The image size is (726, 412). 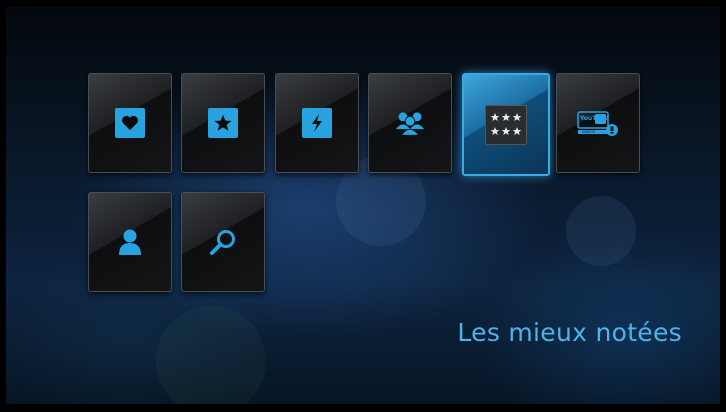 I want to click on star-icon, so click(x=223, y=123).